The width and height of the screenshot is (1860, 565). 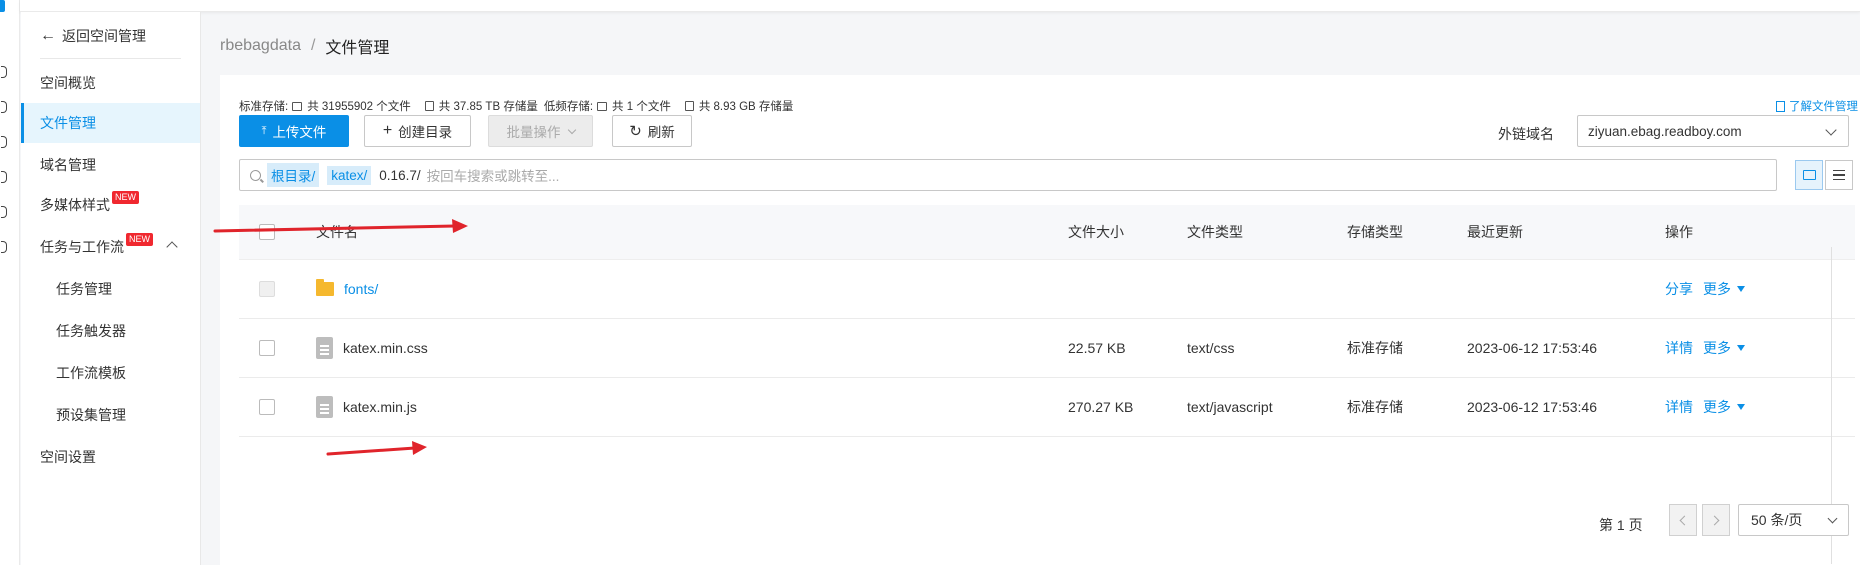 I want to click on sidebar-item-media-styles: 多媒体样式 NEW, so click(x=110, y=205).